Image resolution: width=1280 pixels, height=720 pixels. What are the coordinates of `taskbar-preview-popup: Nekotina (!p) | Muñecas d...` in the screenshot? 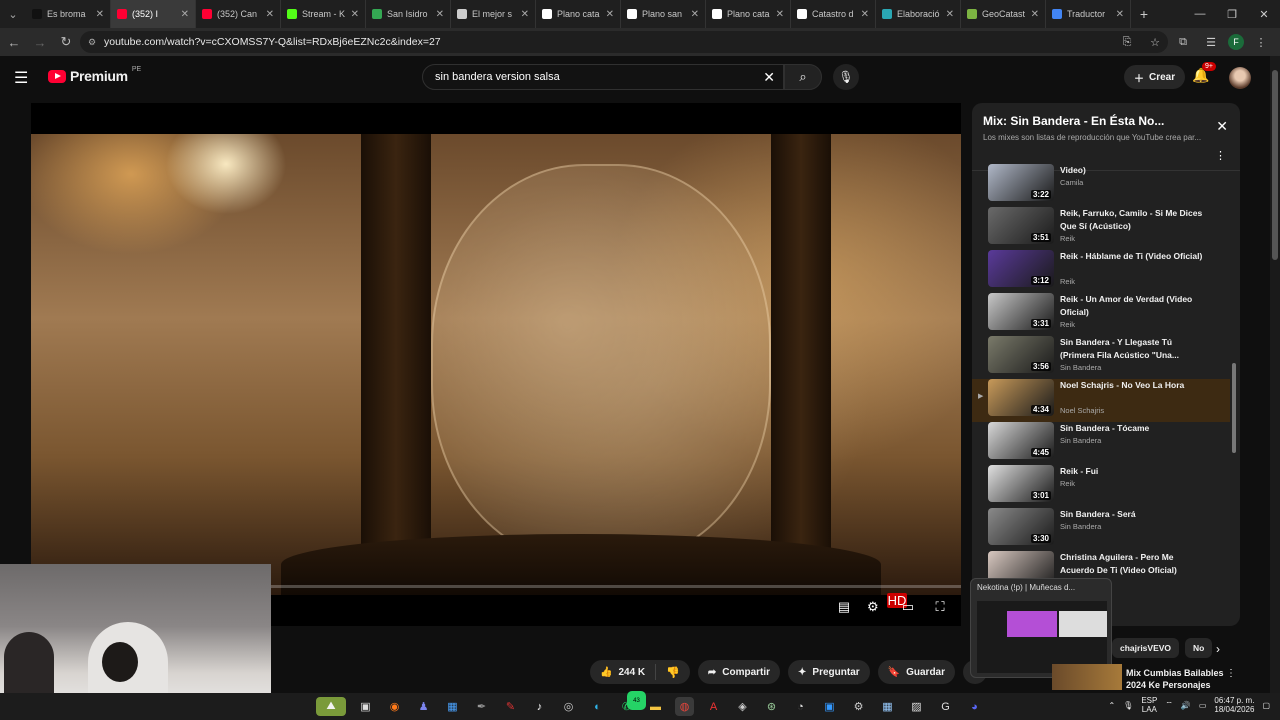 It's located at (1041, 628).